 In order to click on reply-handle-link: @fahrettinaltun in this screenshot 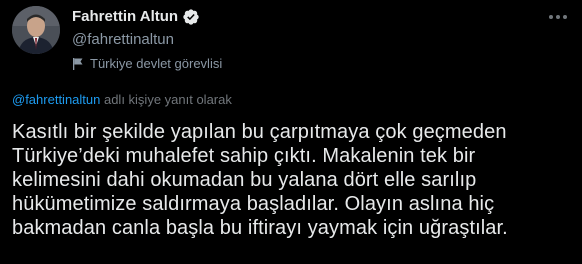, I will do `click(56, 99)`.